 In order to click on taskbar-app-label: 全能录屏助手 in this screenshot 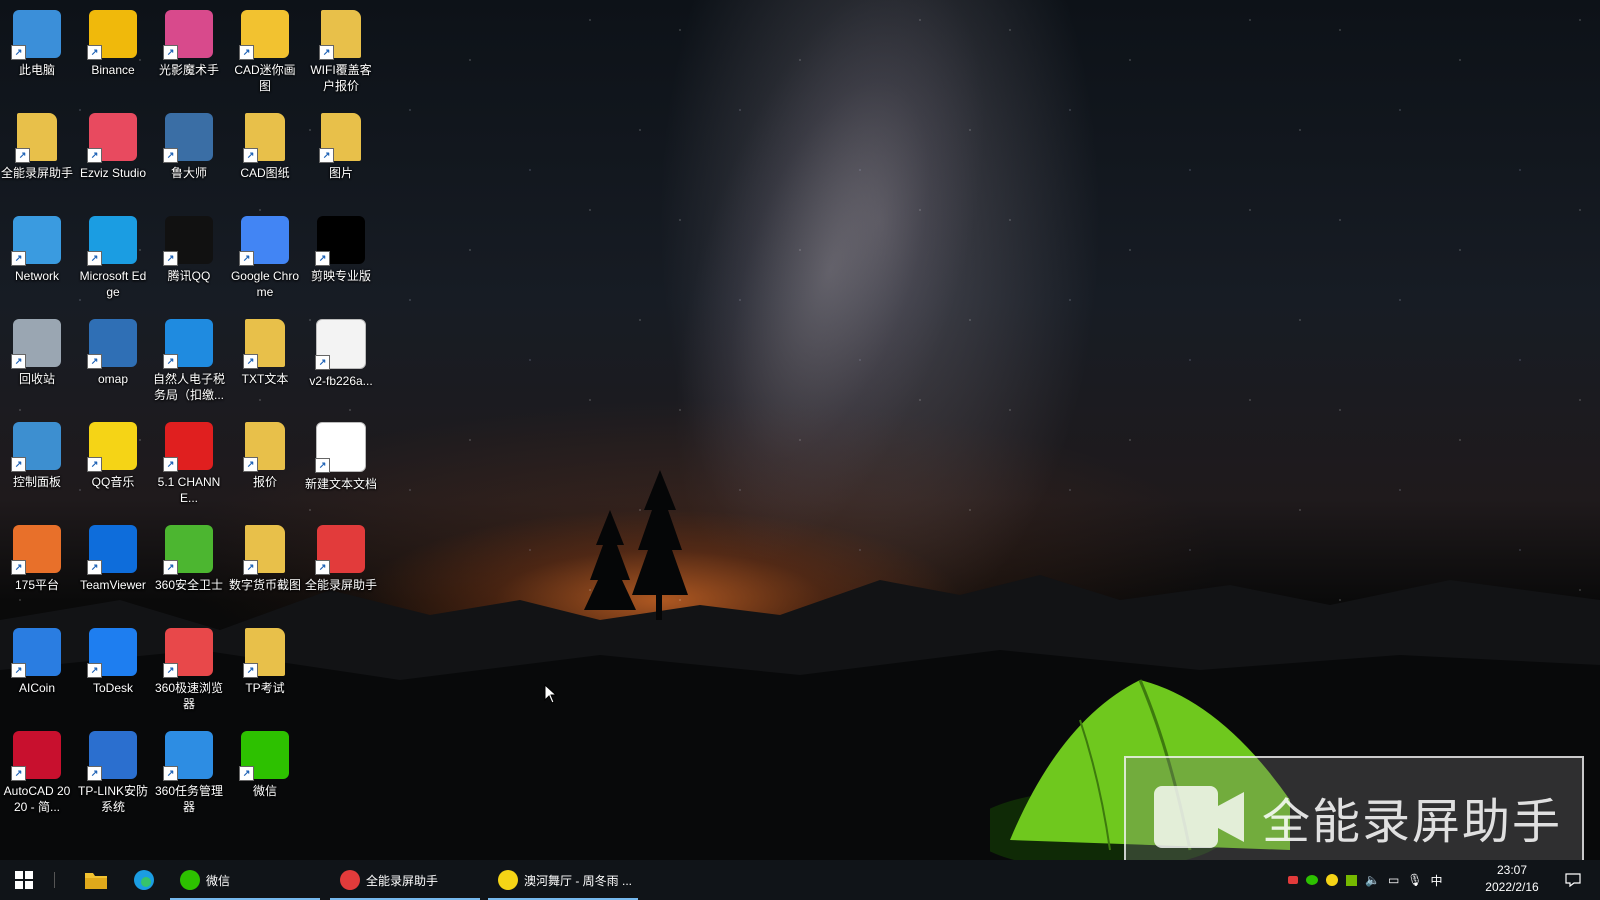, I will do `click(402, 880)`.